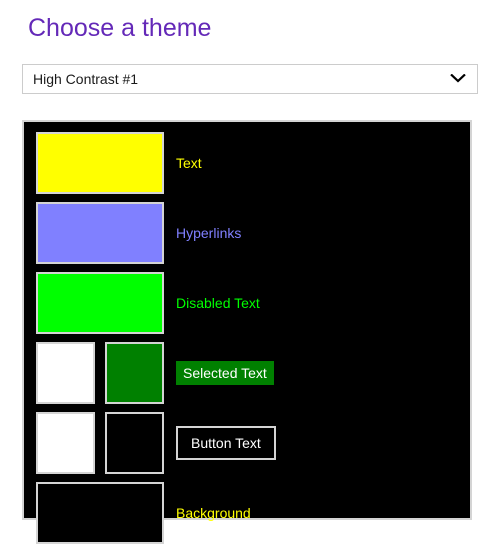  What do you see at coordinates (323, 373) in the screenshot?
I see `preview-label-wrap-selected-text: Selected Text` at bounding box center [323, 373].